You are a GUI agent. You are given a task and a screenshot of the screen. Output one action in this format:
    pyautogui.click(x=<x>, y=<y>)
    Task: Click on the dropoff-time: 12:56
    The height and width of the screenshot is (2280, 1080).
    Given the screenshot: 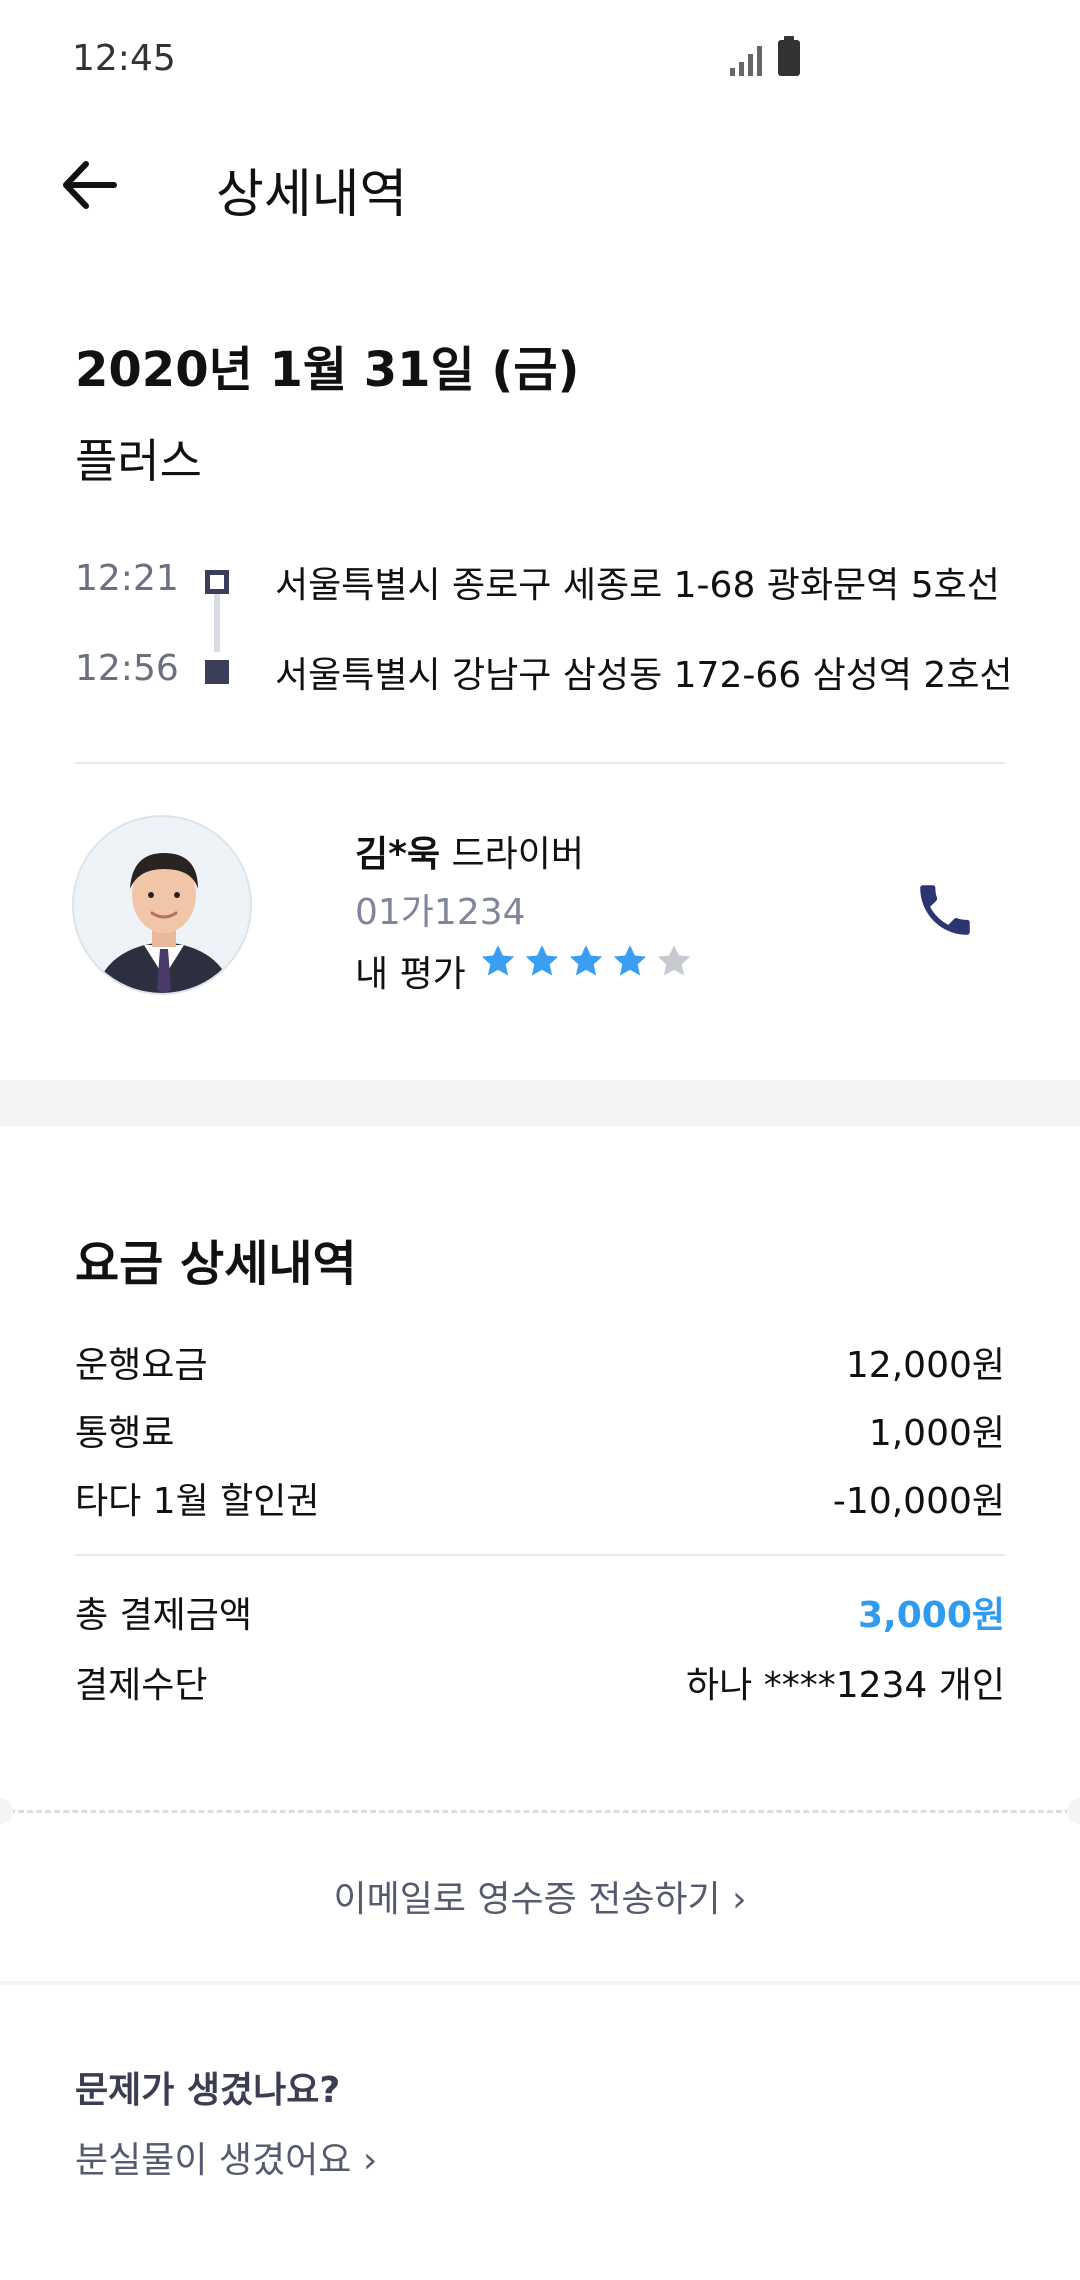 What is the action you would take?
    pyautogui.click(x=127, y=668)
    